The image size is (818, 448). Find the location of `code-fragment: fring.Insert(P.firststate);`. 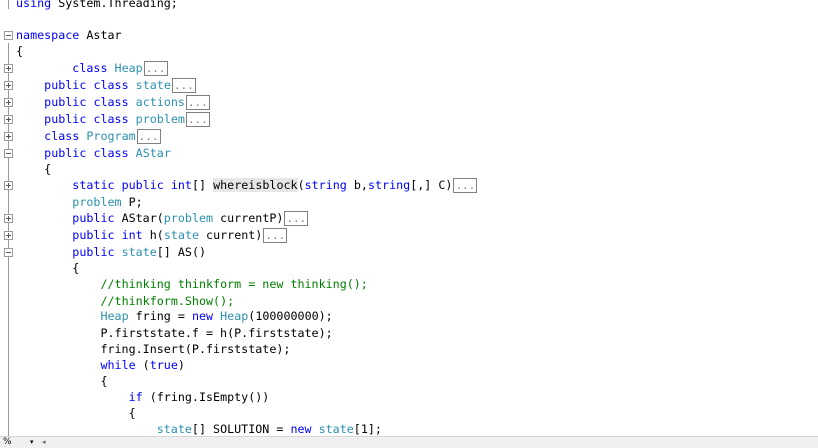

code-fragment: fring.Insert(P.firststate); is located at coordinates (153, 349).